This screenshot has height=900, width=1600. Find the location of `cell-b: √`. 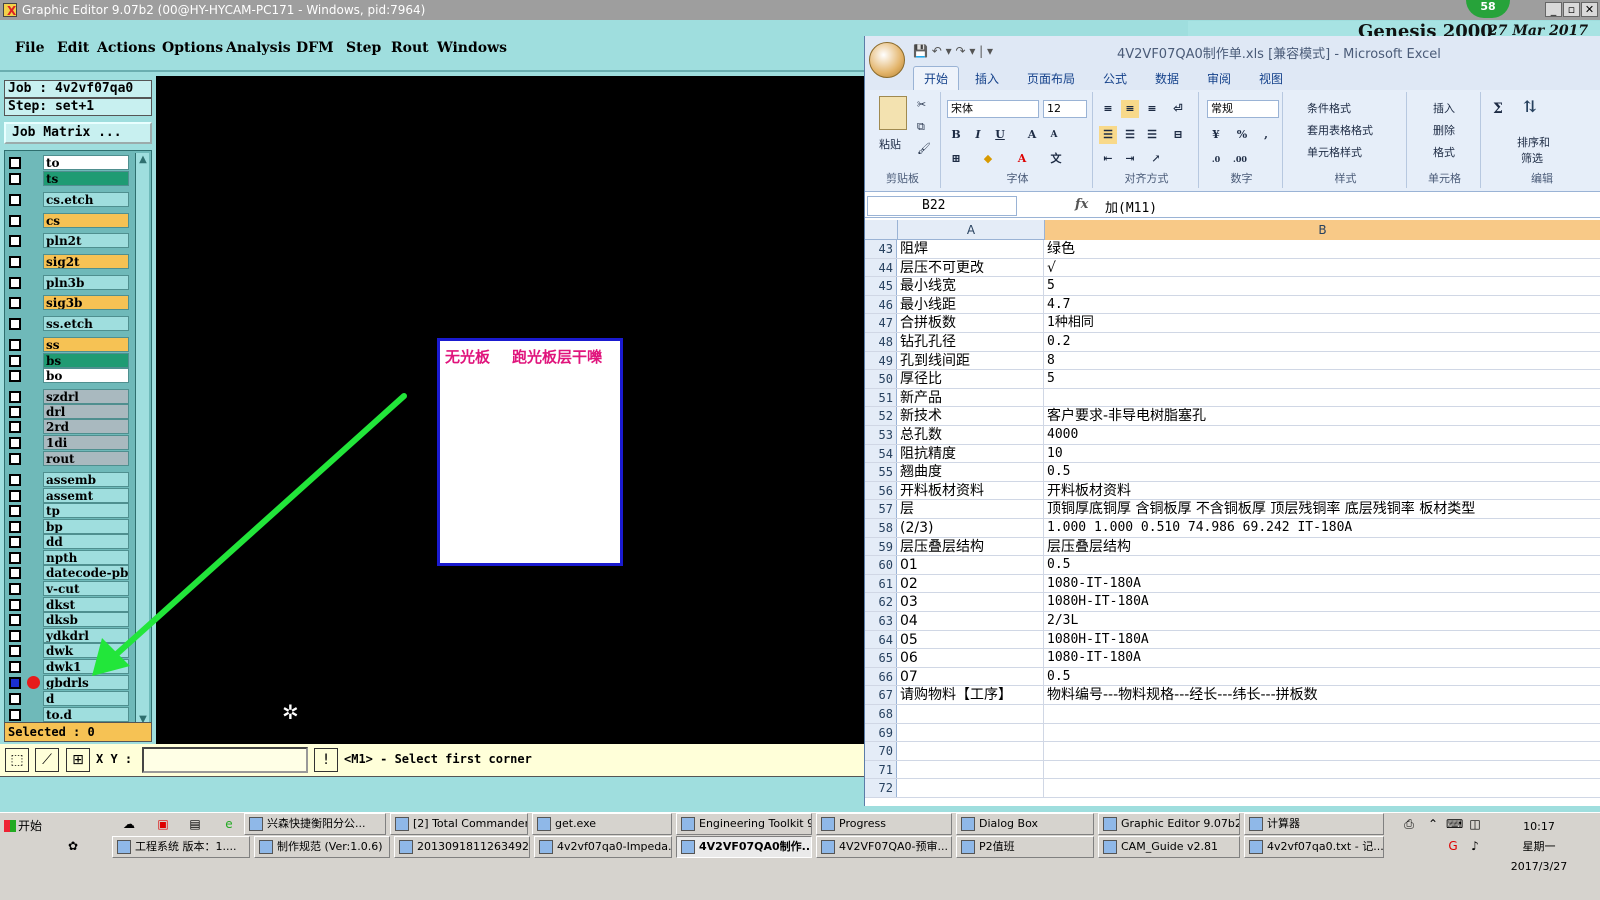

cell-b: √ is located at coordinates (1322, 268).